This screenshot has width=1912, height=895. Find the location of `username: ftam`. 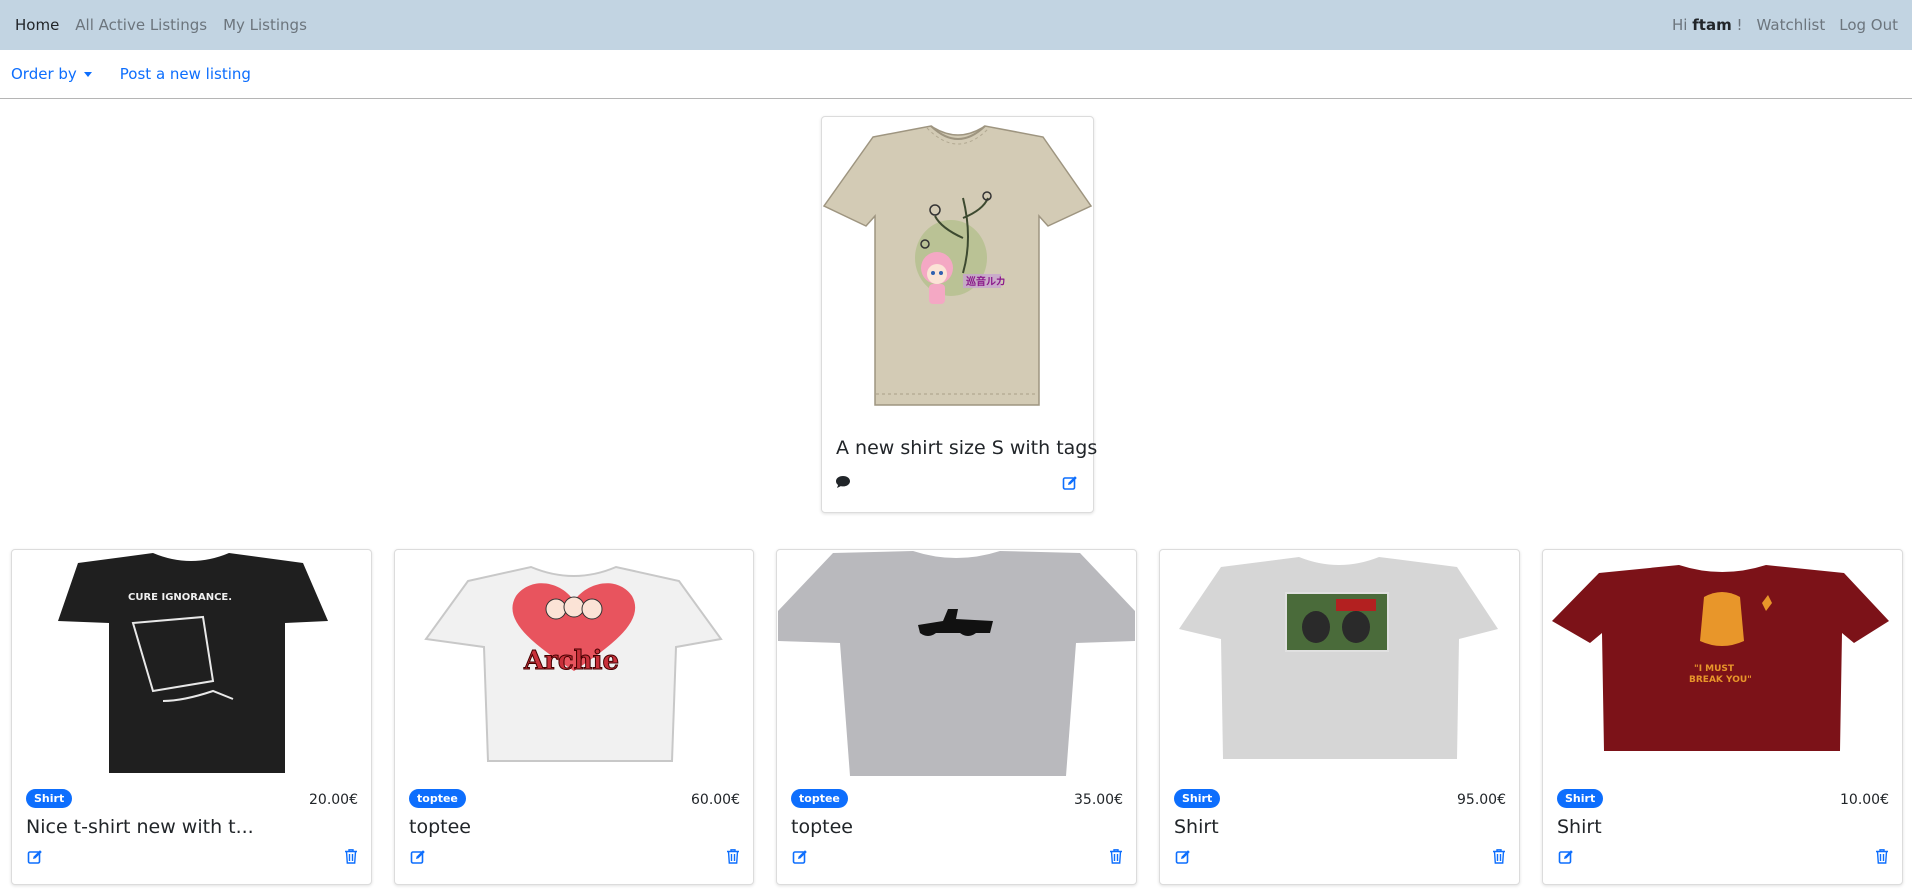

username: ftam is located at coordinates (1712, 25).